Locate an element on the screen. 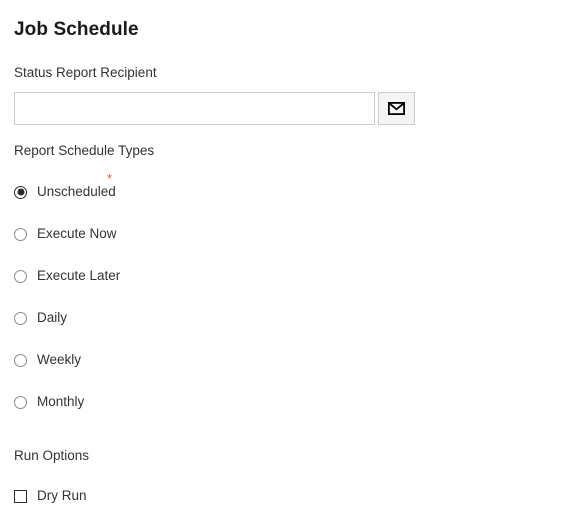  status-report-recipient-label: Status Report Recipient is located at coordinates (85, 72).